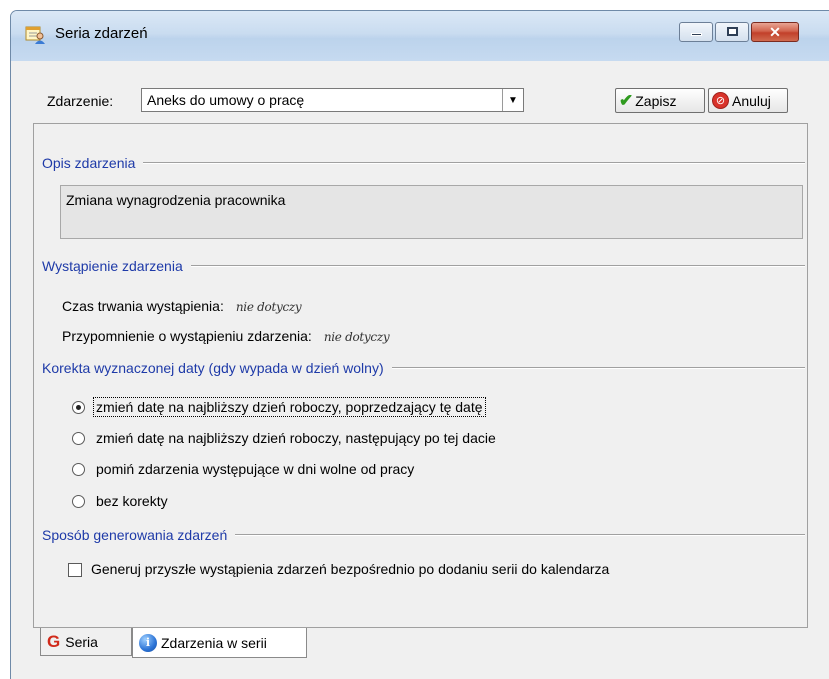  I want to click on tab-label: Zdarzenia w serii, so click(214, 642).